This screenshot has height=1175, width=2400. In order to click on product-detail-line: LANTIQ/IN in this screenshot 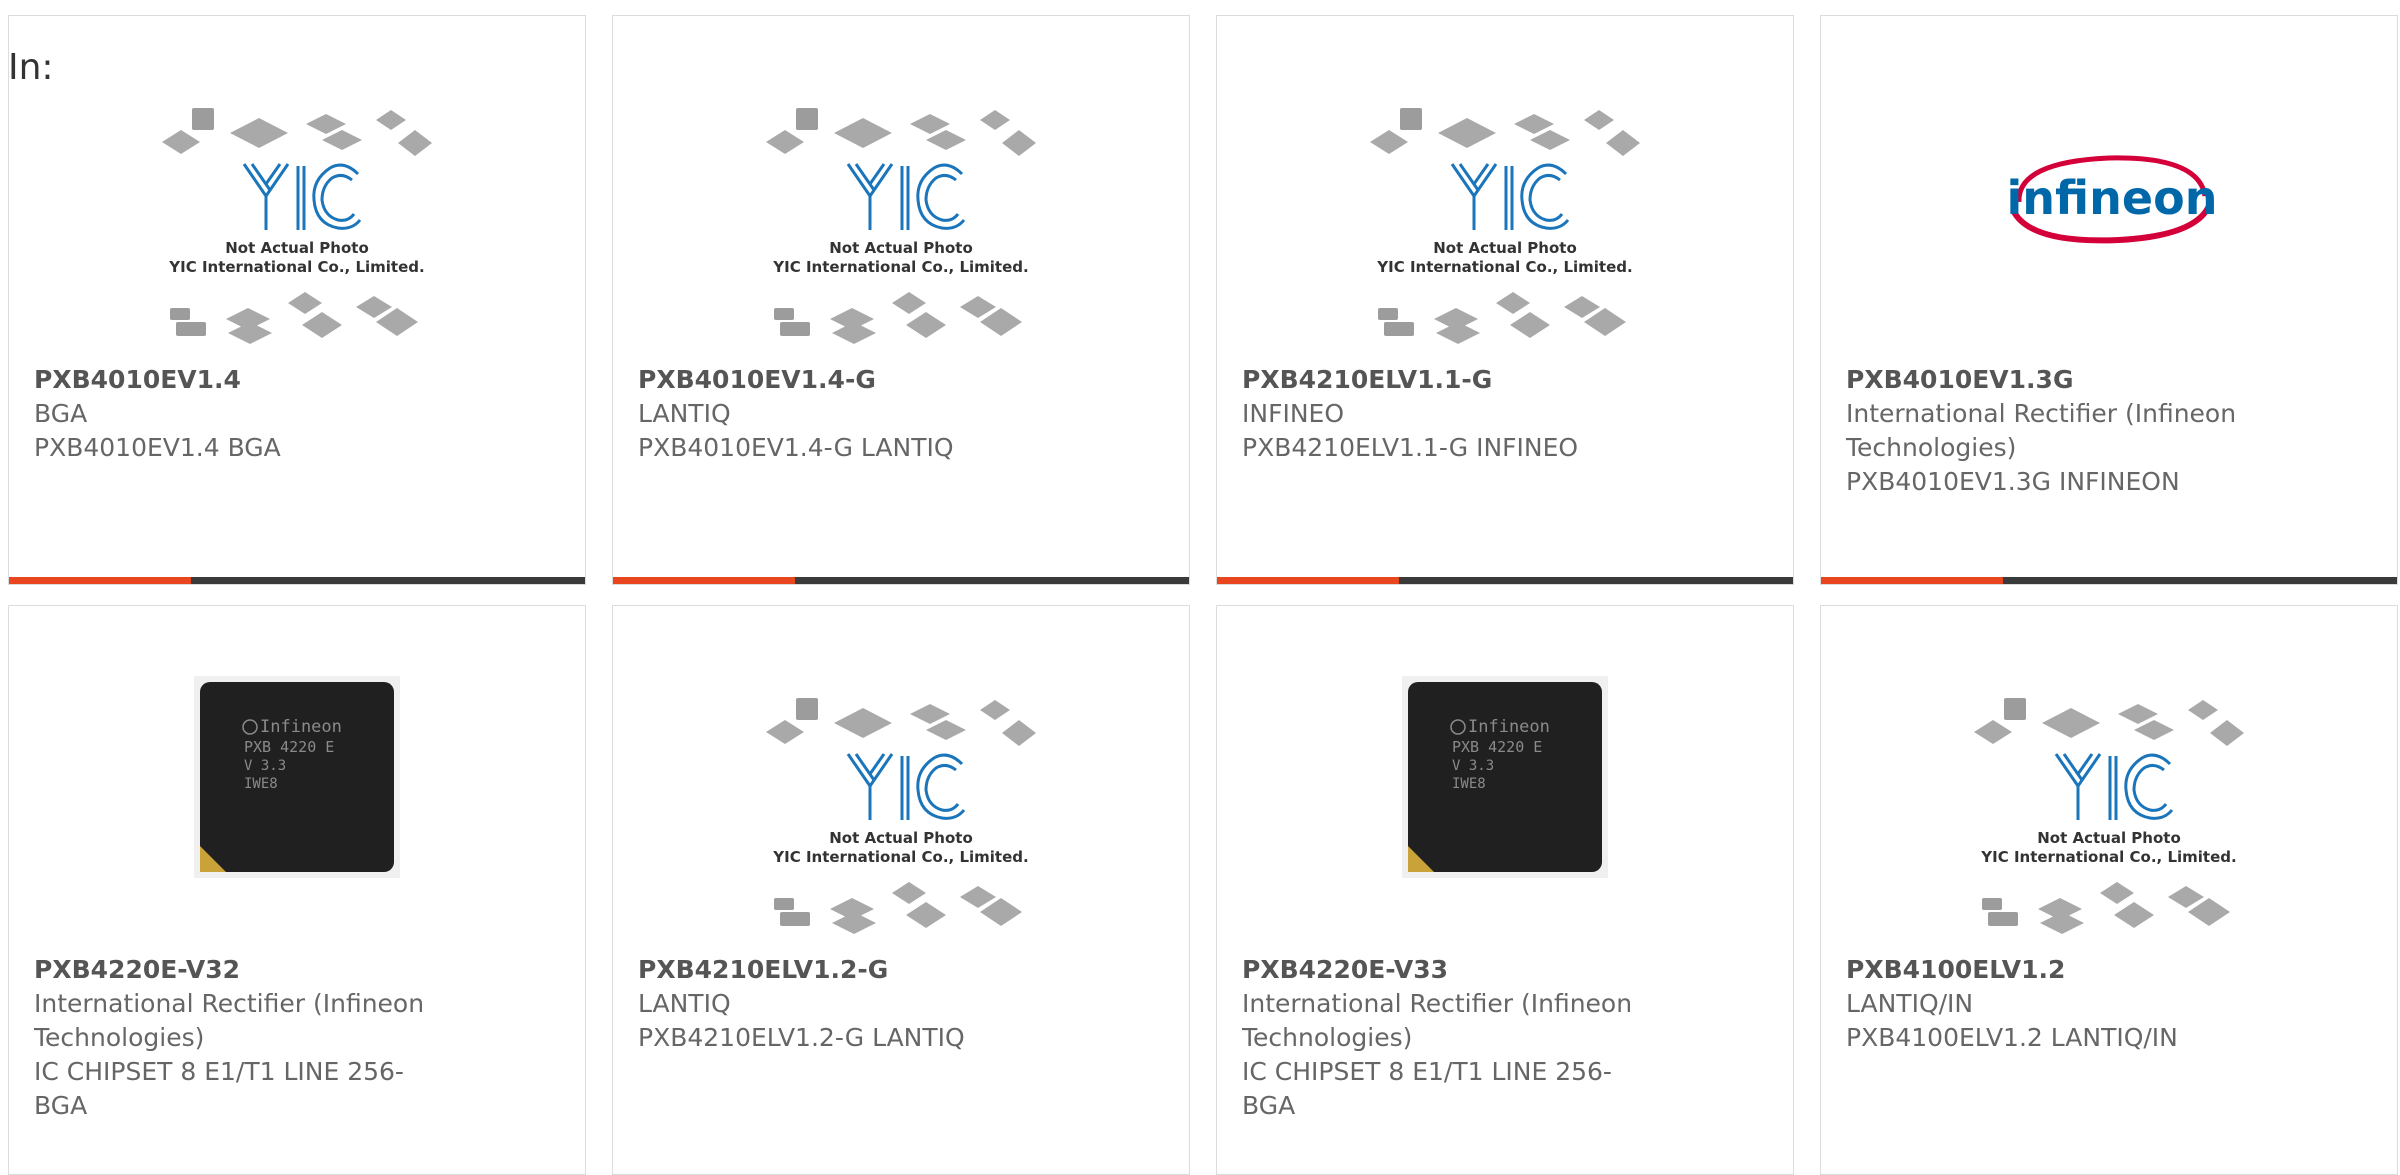, I will do `click(1910, 1003)`.